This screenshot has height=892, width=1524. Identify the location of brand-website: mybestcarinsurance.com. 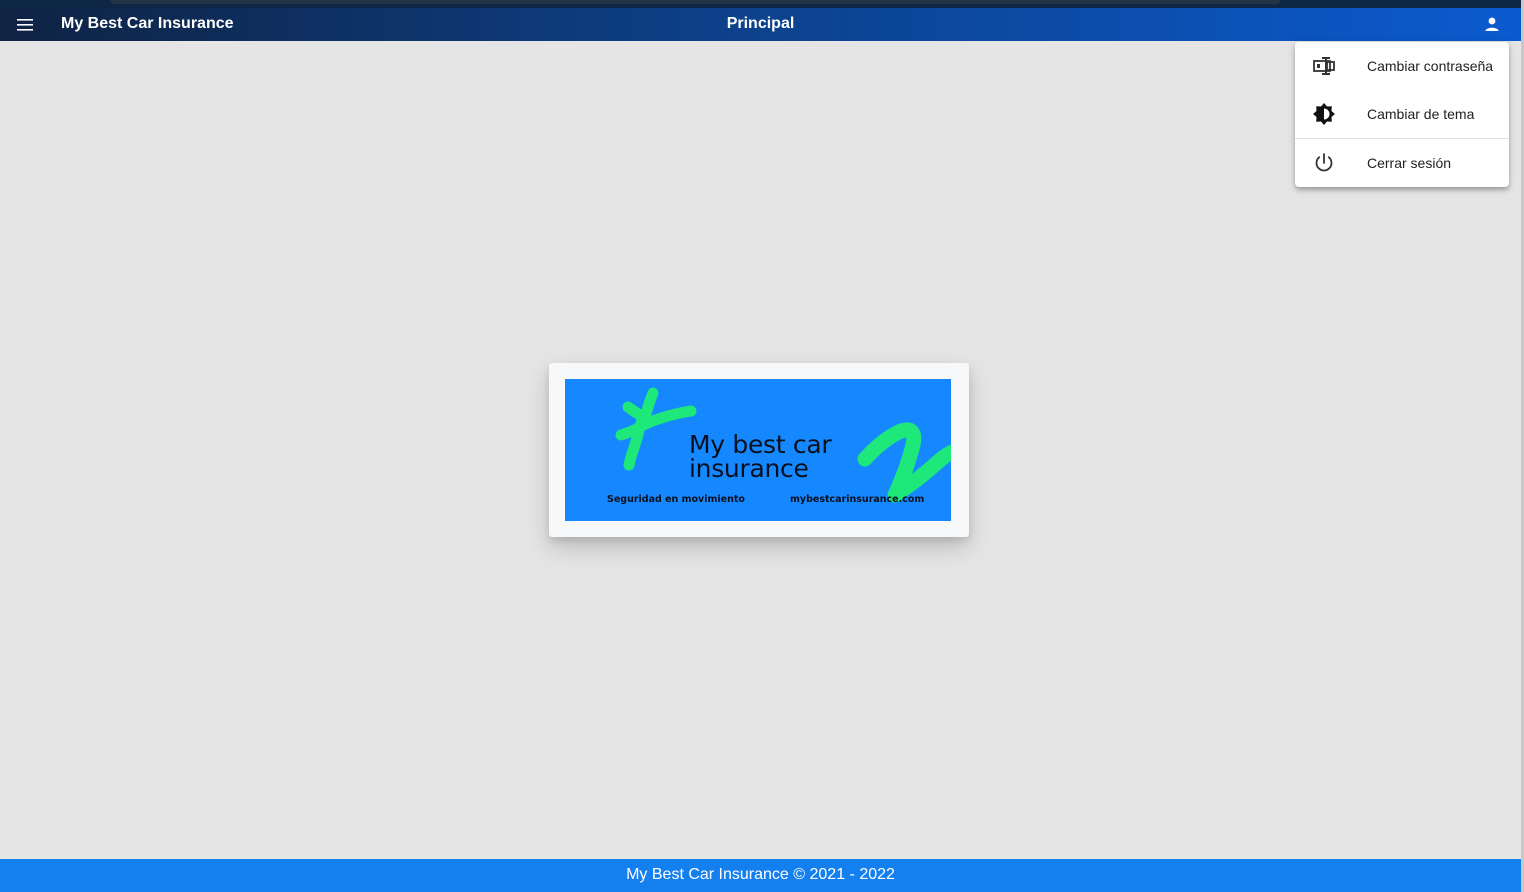
(857, 499).